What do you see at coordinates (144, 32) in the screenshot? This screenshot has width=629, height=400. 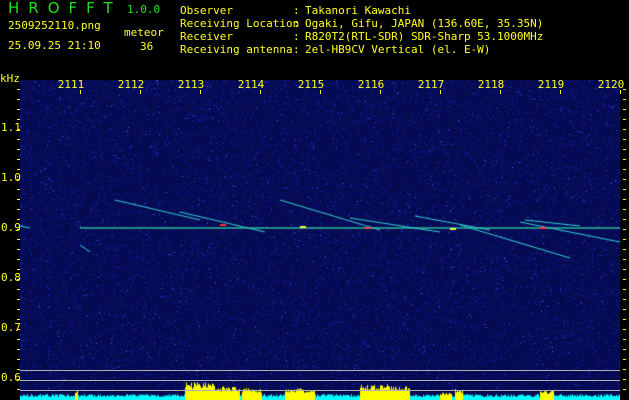 I see `meteor-label: meteor` at bounding box center [144, 32].